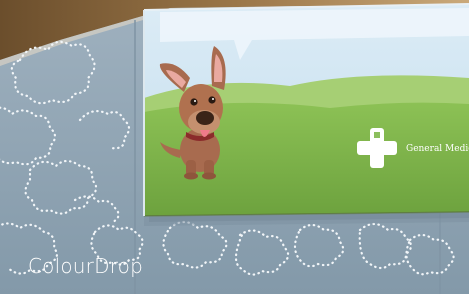 Image resolution: width=469 pixels, height=294 pixels. Describe the element at coordinates (437, 149) in the screenshot. I see `sign-text: General Medica` at that location.